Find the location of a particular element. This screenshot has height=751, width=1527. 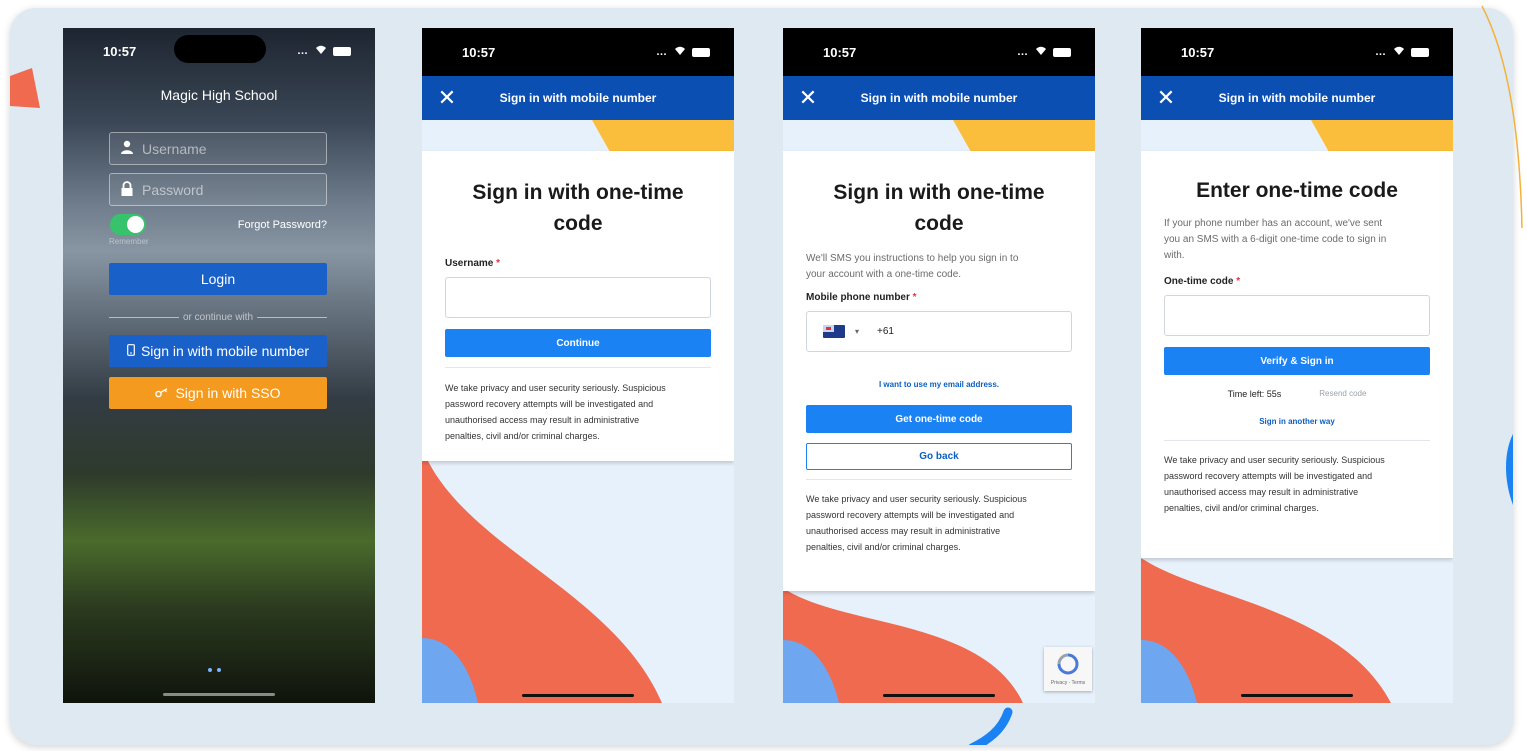

recaptcha-badge: Privacy - Terms is located at coordinates (1068, 669).